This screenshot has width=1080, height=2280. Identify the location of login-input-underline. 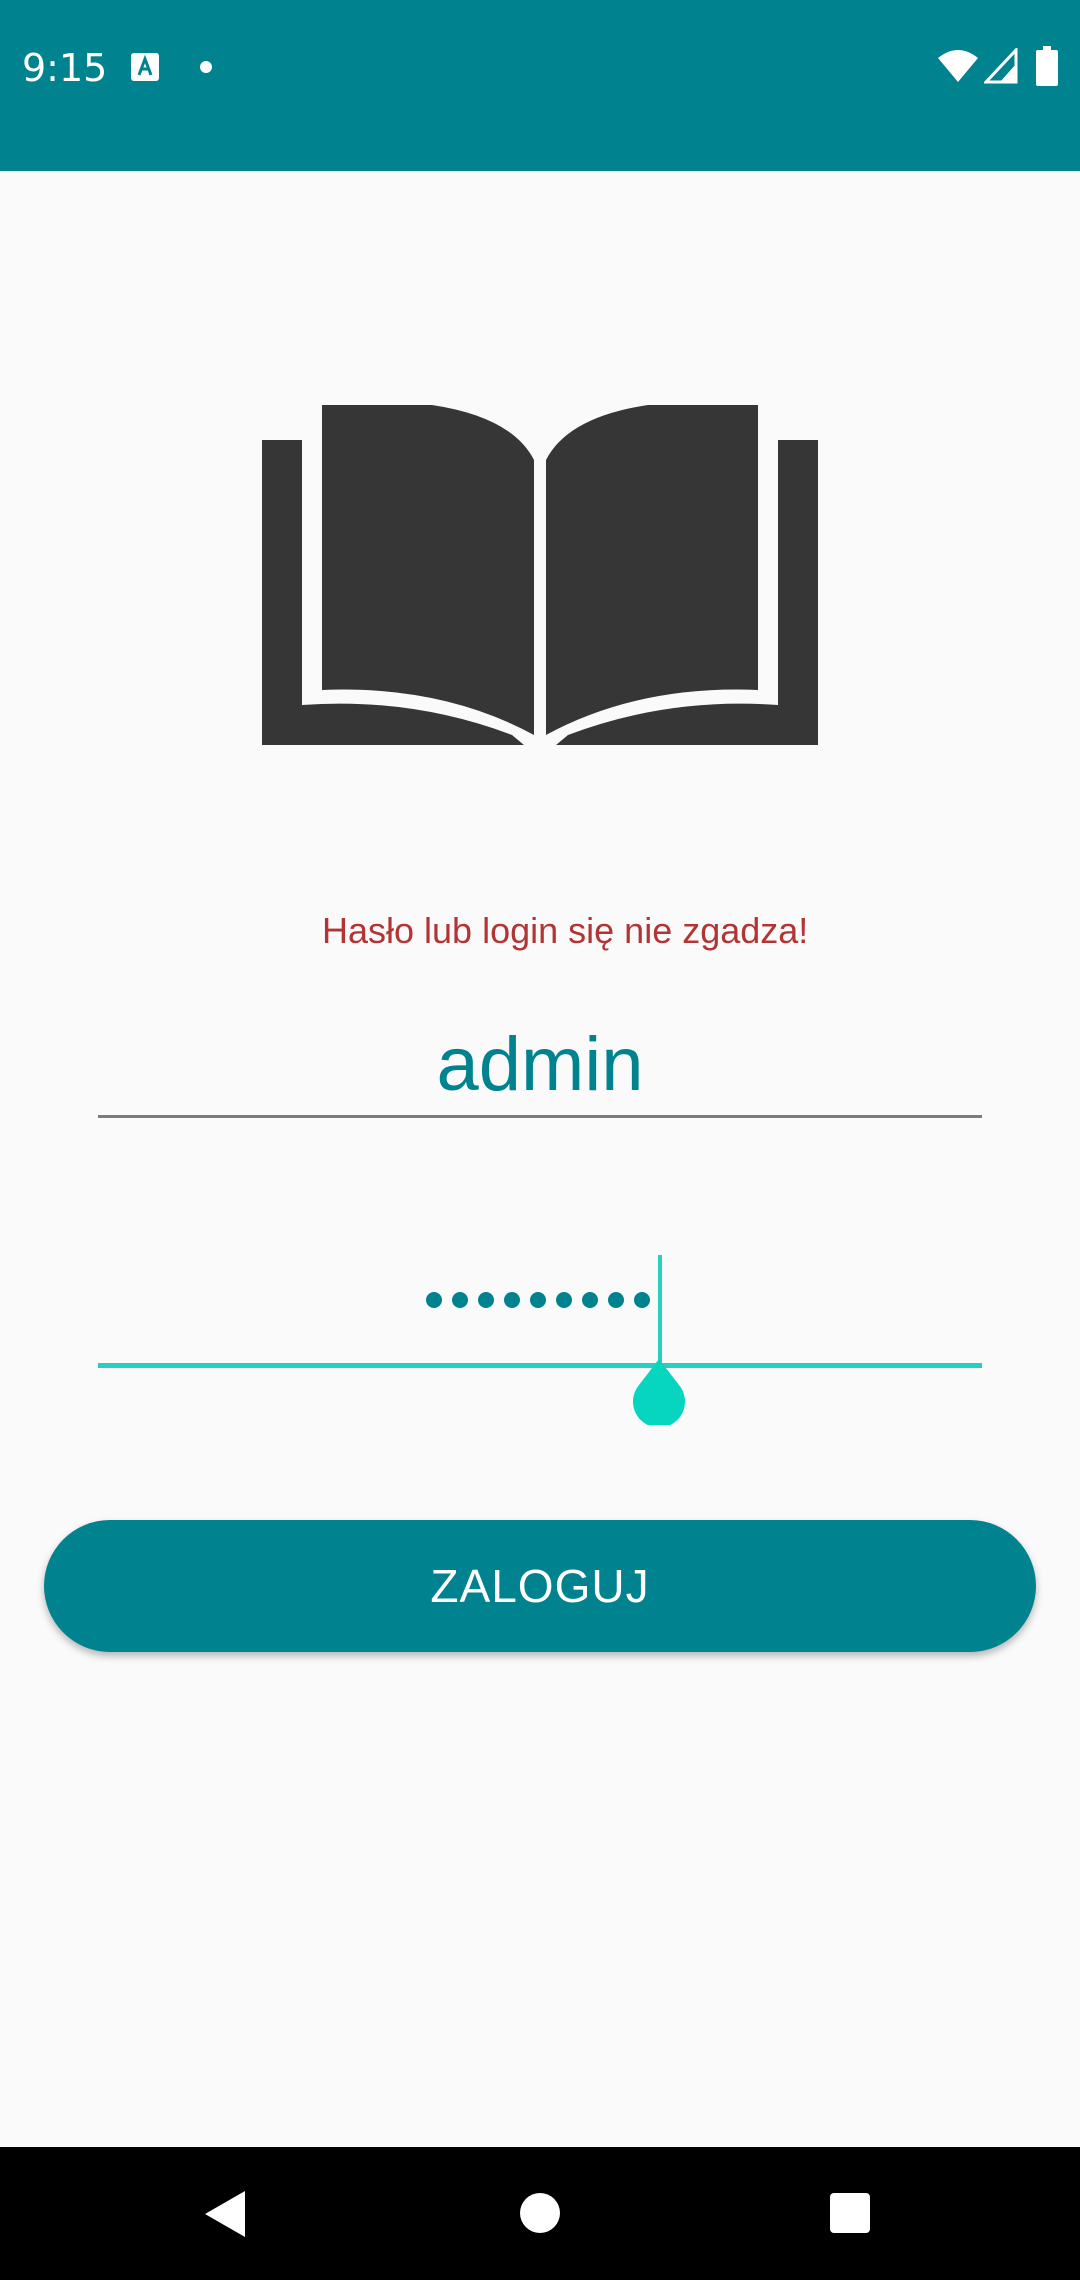
(540, 1116).